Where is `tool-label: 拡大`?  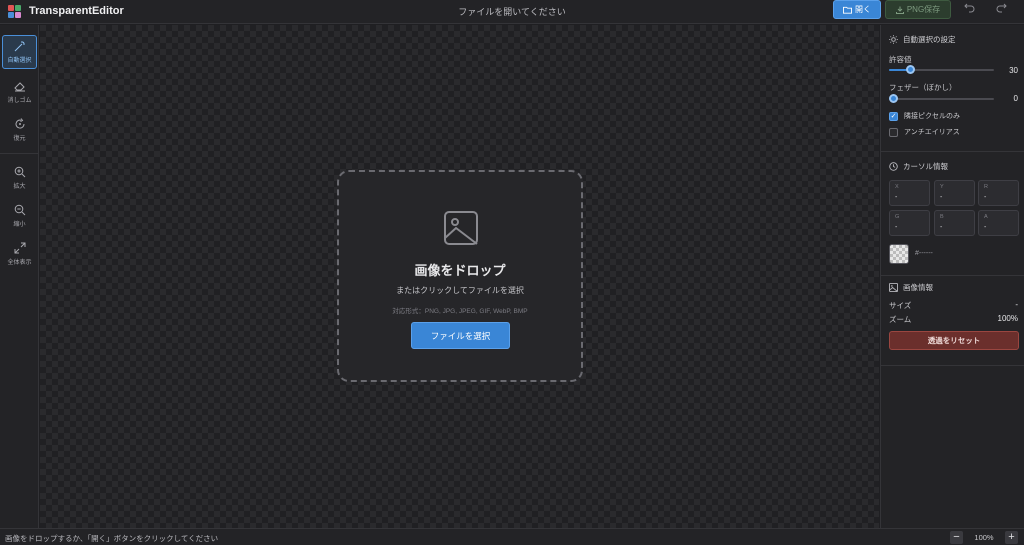 tool-label: 拡大 is located at coordinates (19, 187).